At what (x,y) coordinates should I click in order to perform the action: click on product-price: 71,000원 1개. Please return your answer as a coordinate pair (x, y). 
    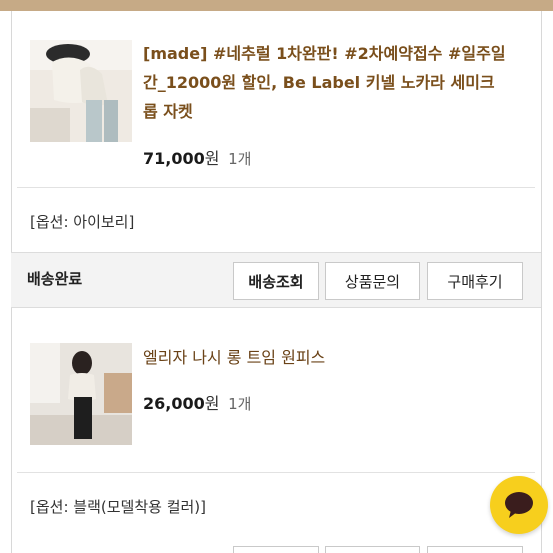
    Looking at the image, I should click on (197, 158).